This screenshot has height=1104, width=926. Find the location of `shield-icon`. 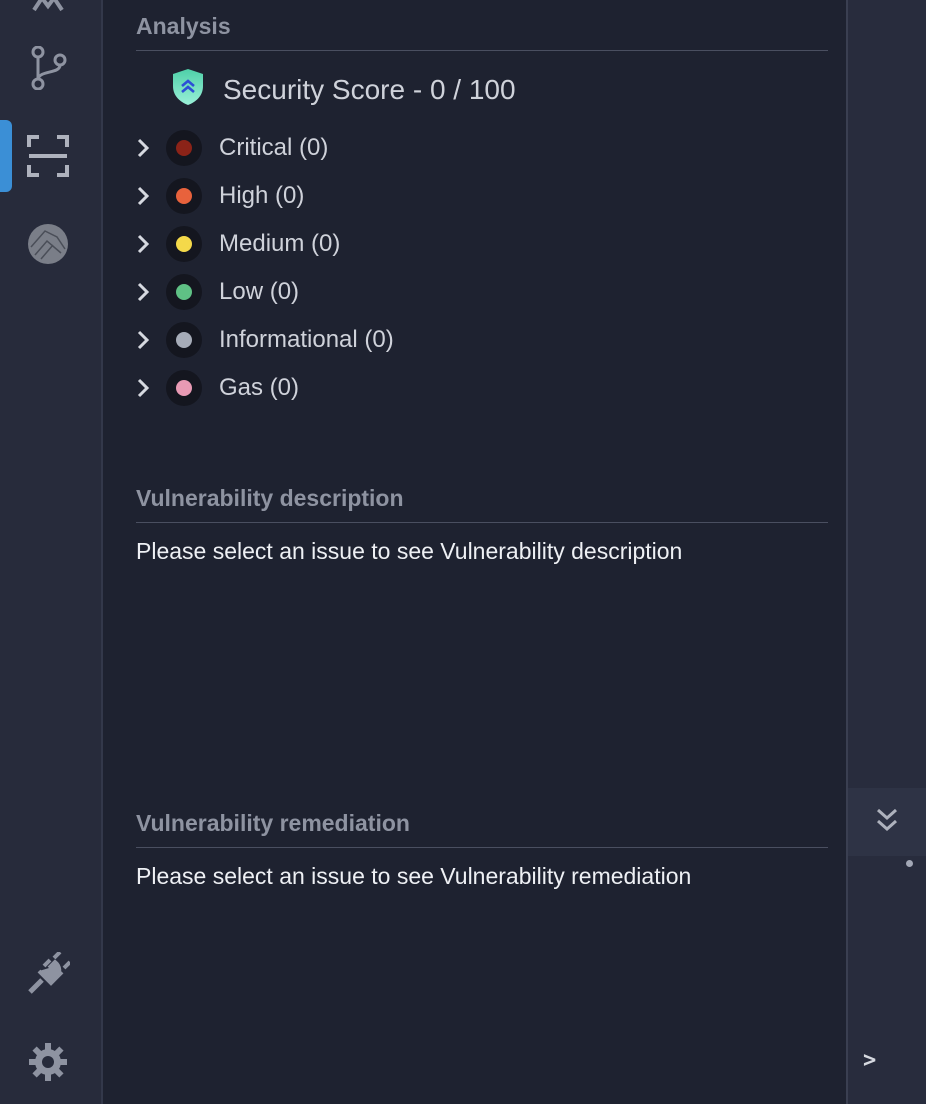

shield-icon is located at coordinates (188, 89).